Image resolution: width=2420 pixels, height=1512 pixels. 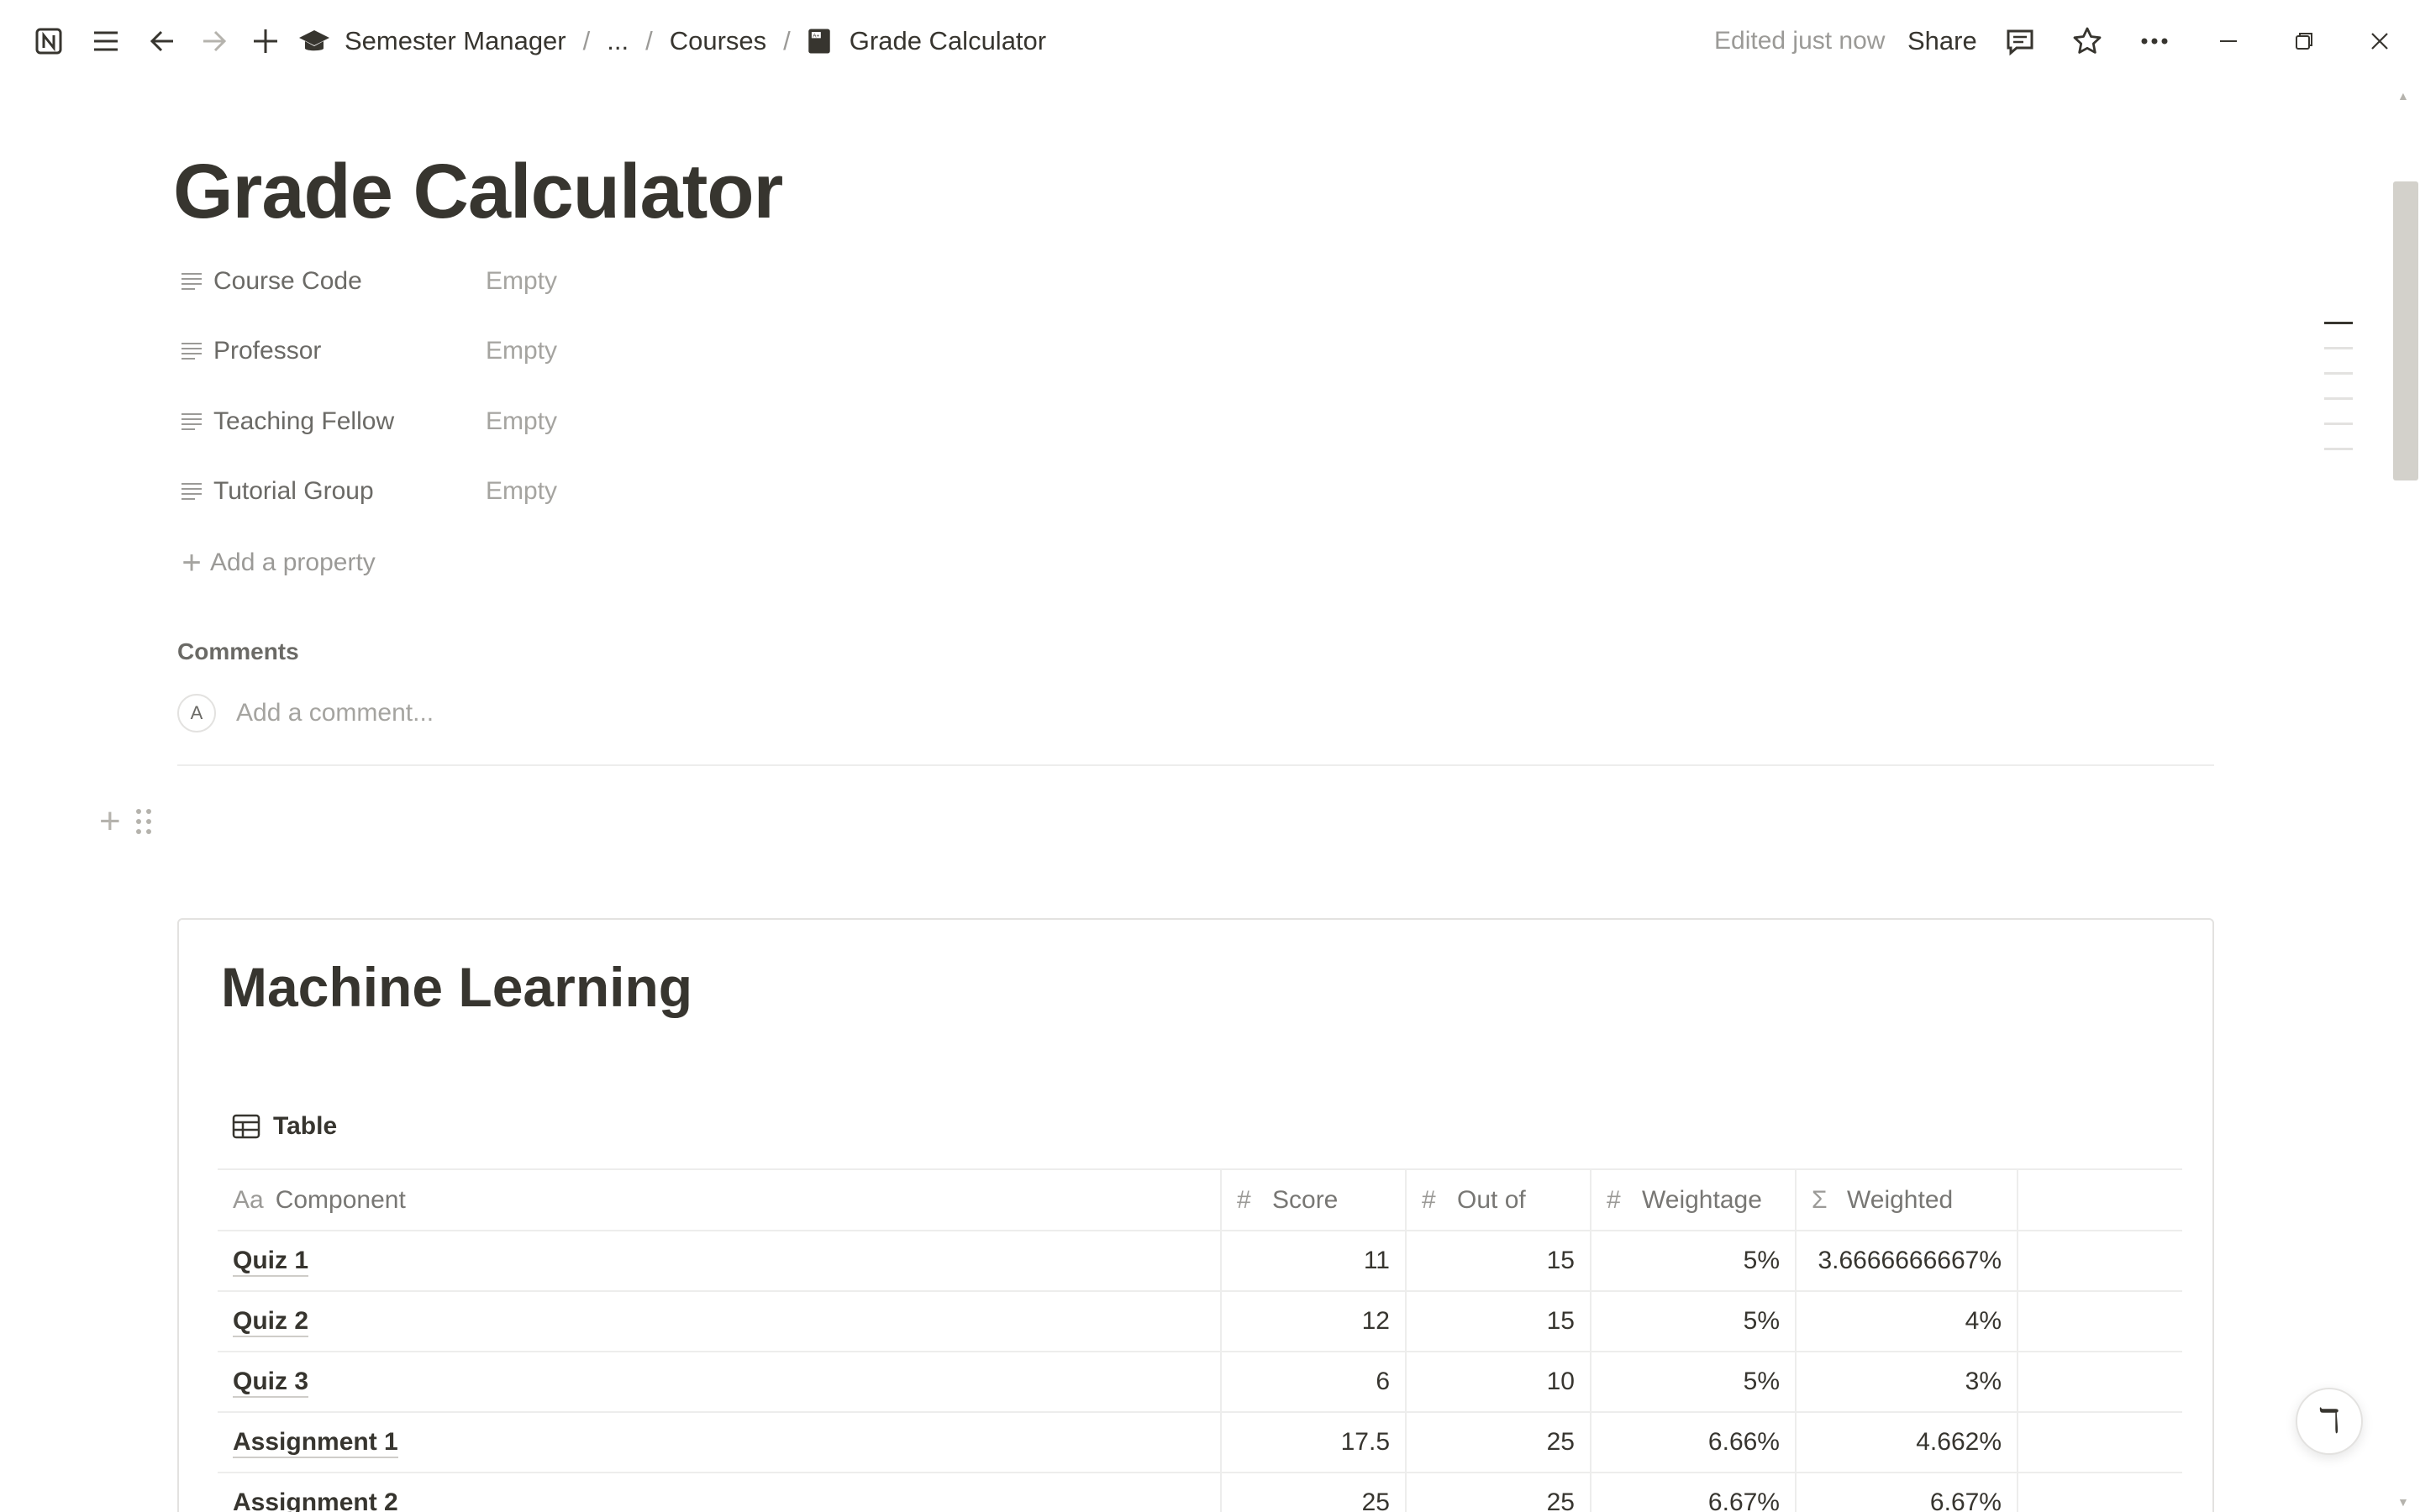 I want to click on component-cell: Quiz 2, so click(x=719, y=1321).